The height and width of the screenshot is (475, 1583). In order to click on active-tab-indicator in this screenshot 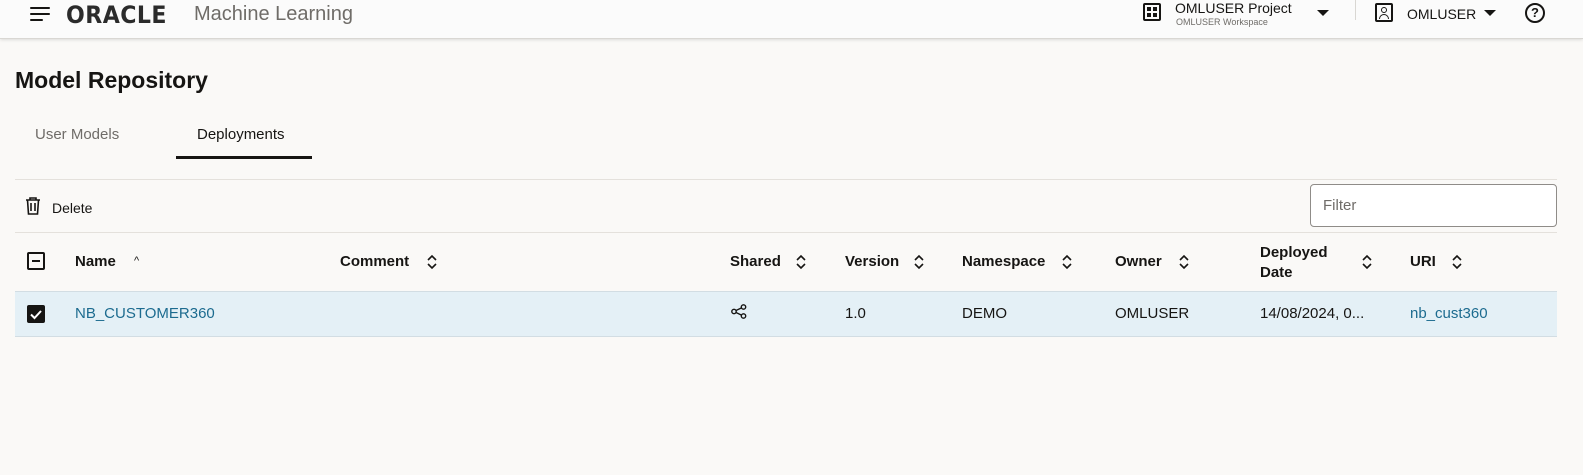, I will do `click(244, 157)`.